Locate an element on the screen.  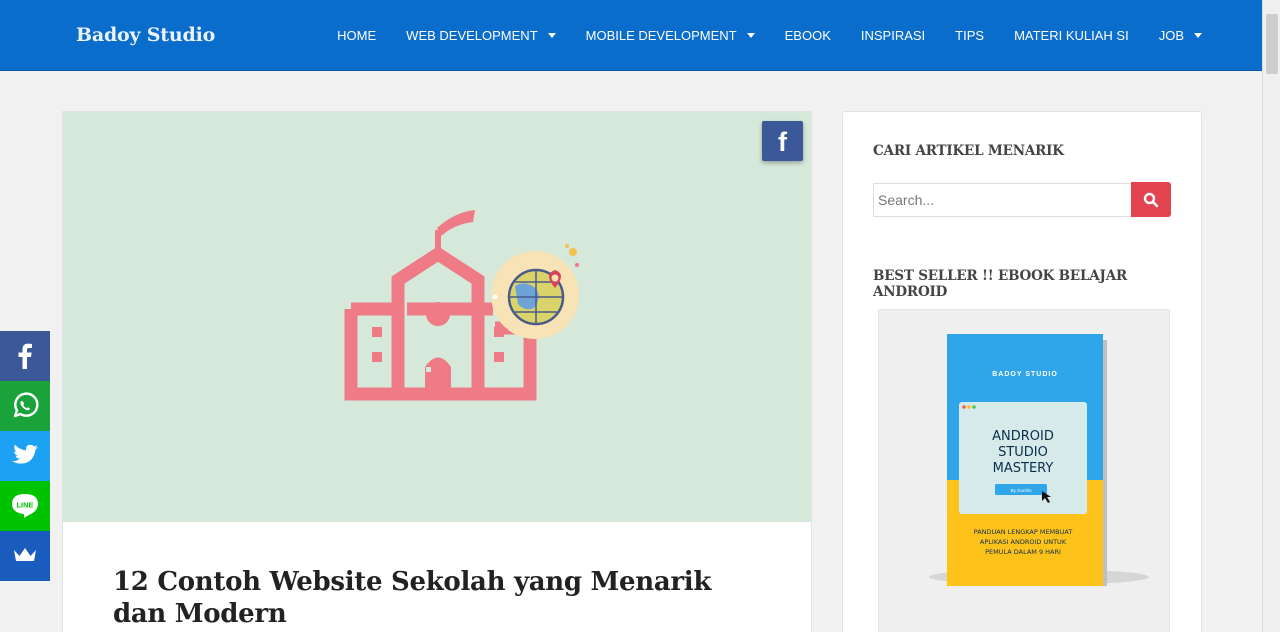
search-button is located at coordinates (1151, 199).